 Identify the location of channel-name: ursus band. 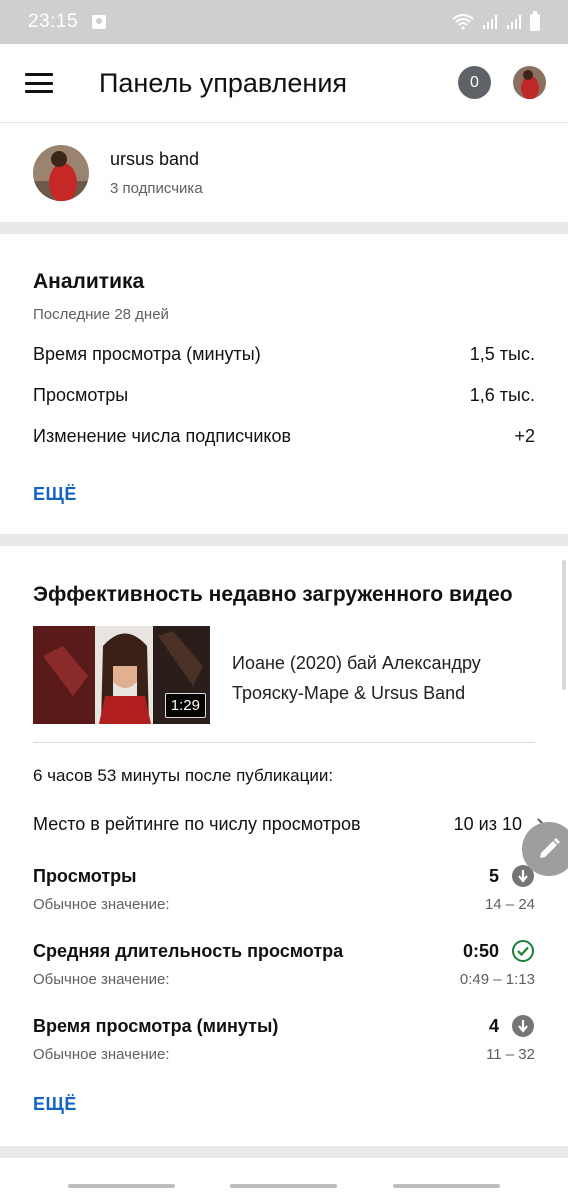
(155, 158).